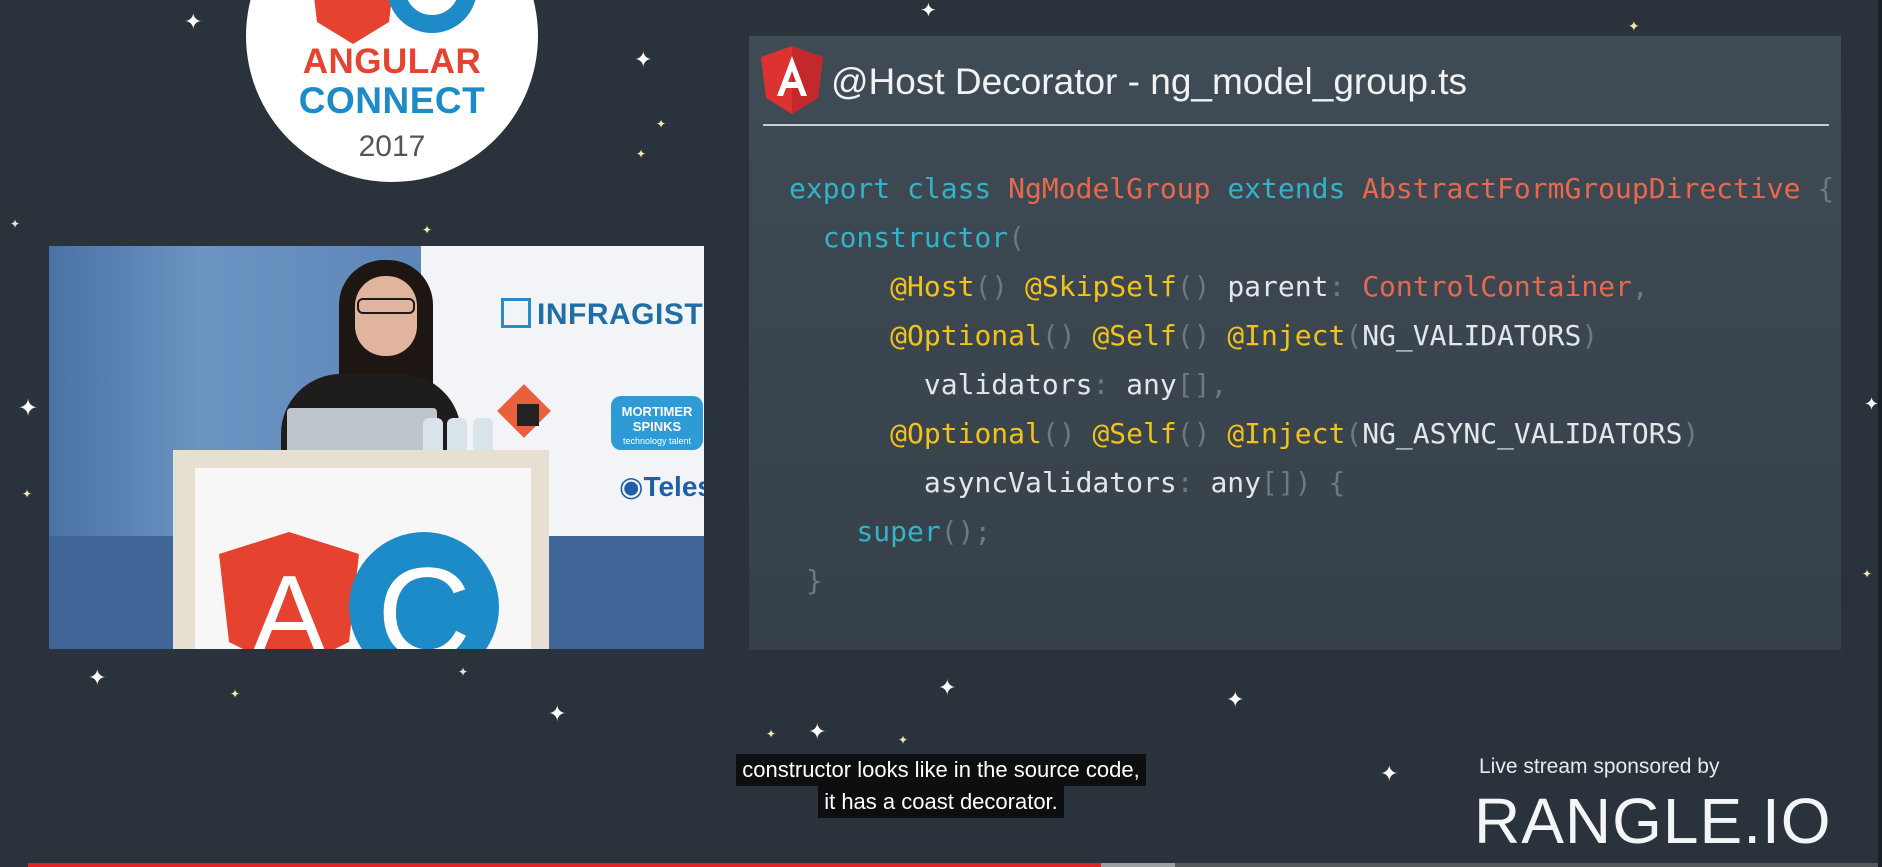 This screenshot has width=1882, height=867. What do you see at coordinates (392, 100) in the screenshot?
I see `logo-text-connect: CONNECT` at bounding box center [392, 100].